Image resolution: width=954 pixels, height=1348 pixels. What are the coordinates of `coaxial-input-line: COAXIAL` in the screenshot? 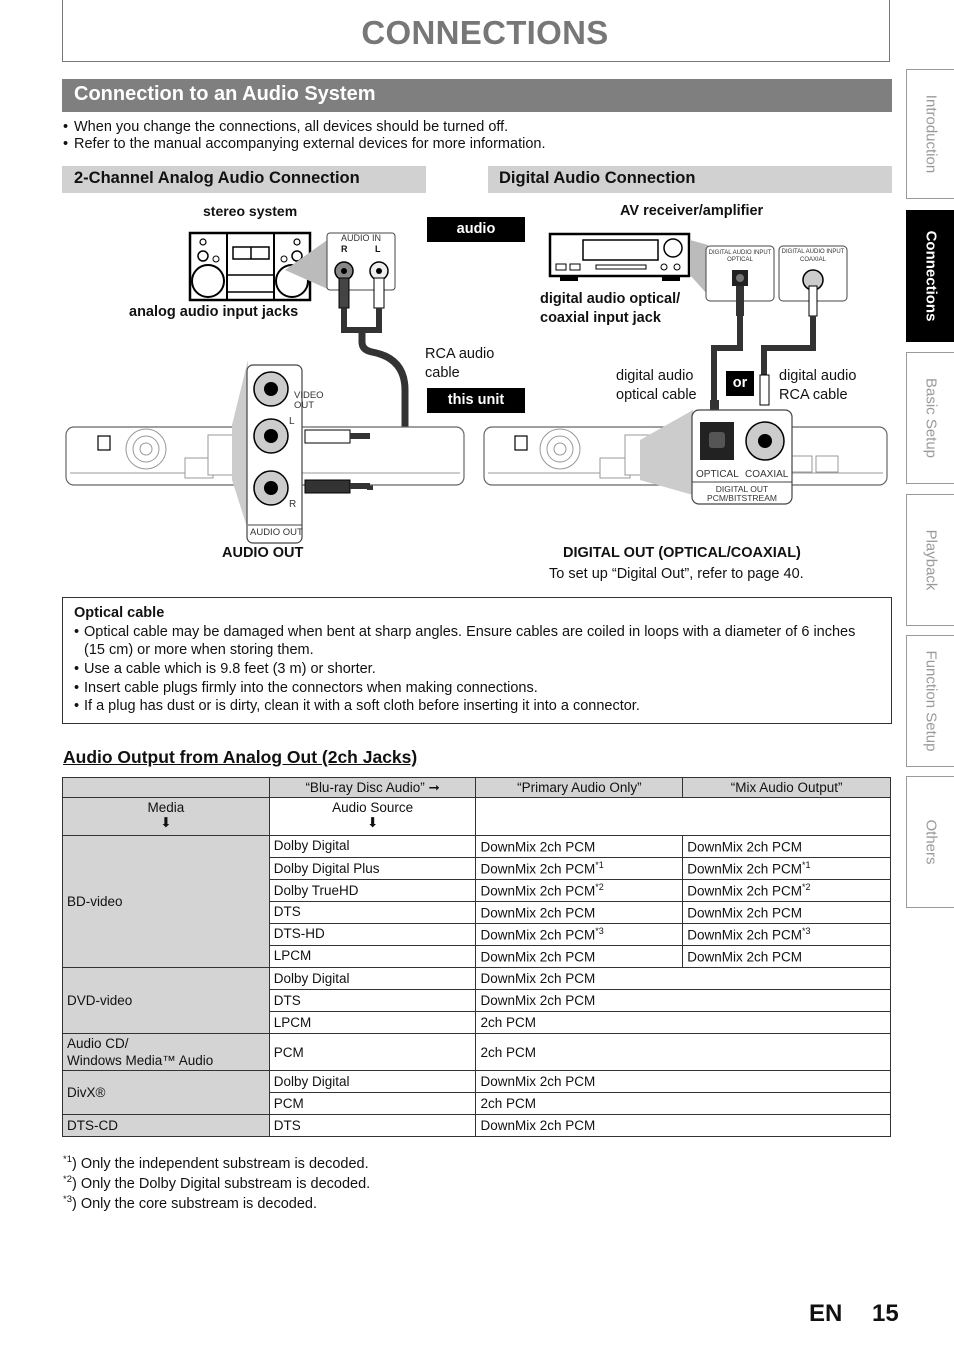 It's located at (812, 260).